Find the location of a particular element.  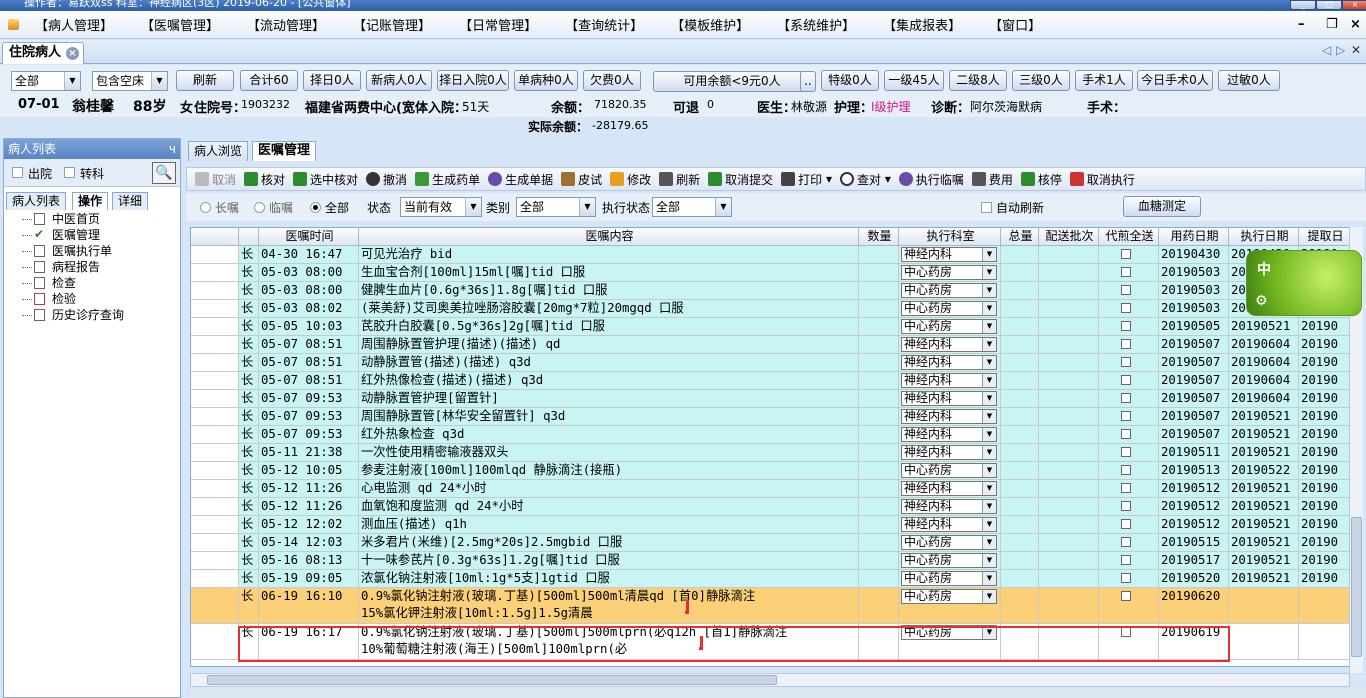

tree-item-progress-report: 病程报告 is located at coordinates (92, 267).